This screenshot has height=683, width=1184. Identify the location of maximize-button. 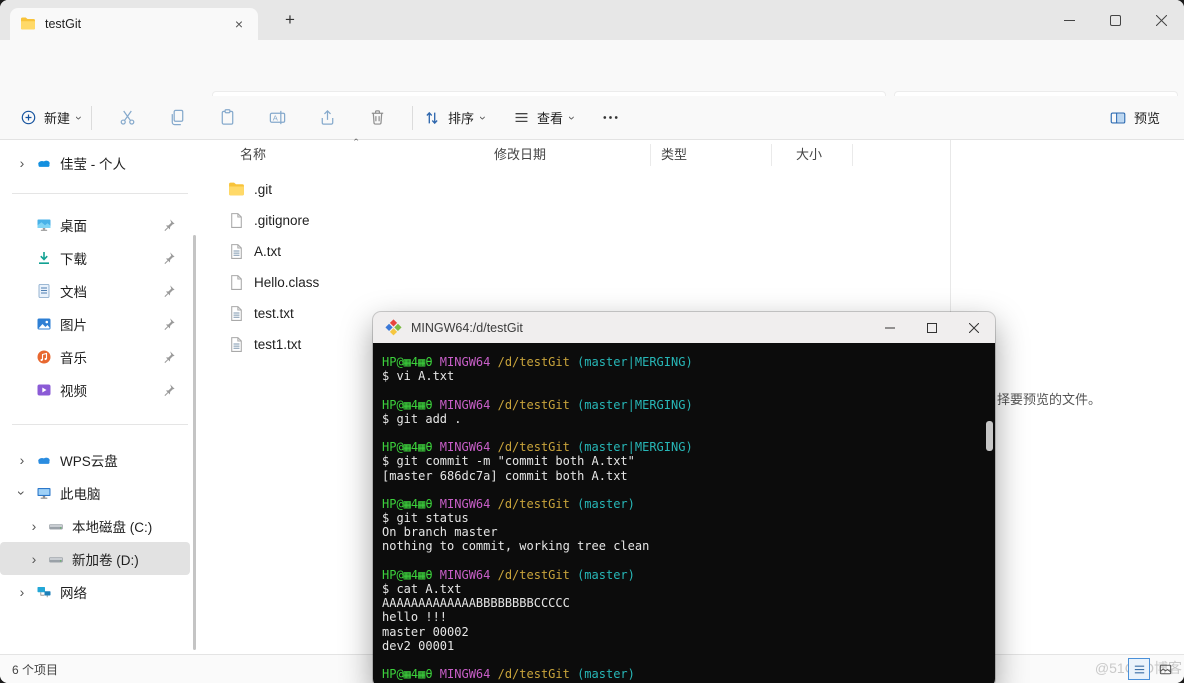
(1115, 20).